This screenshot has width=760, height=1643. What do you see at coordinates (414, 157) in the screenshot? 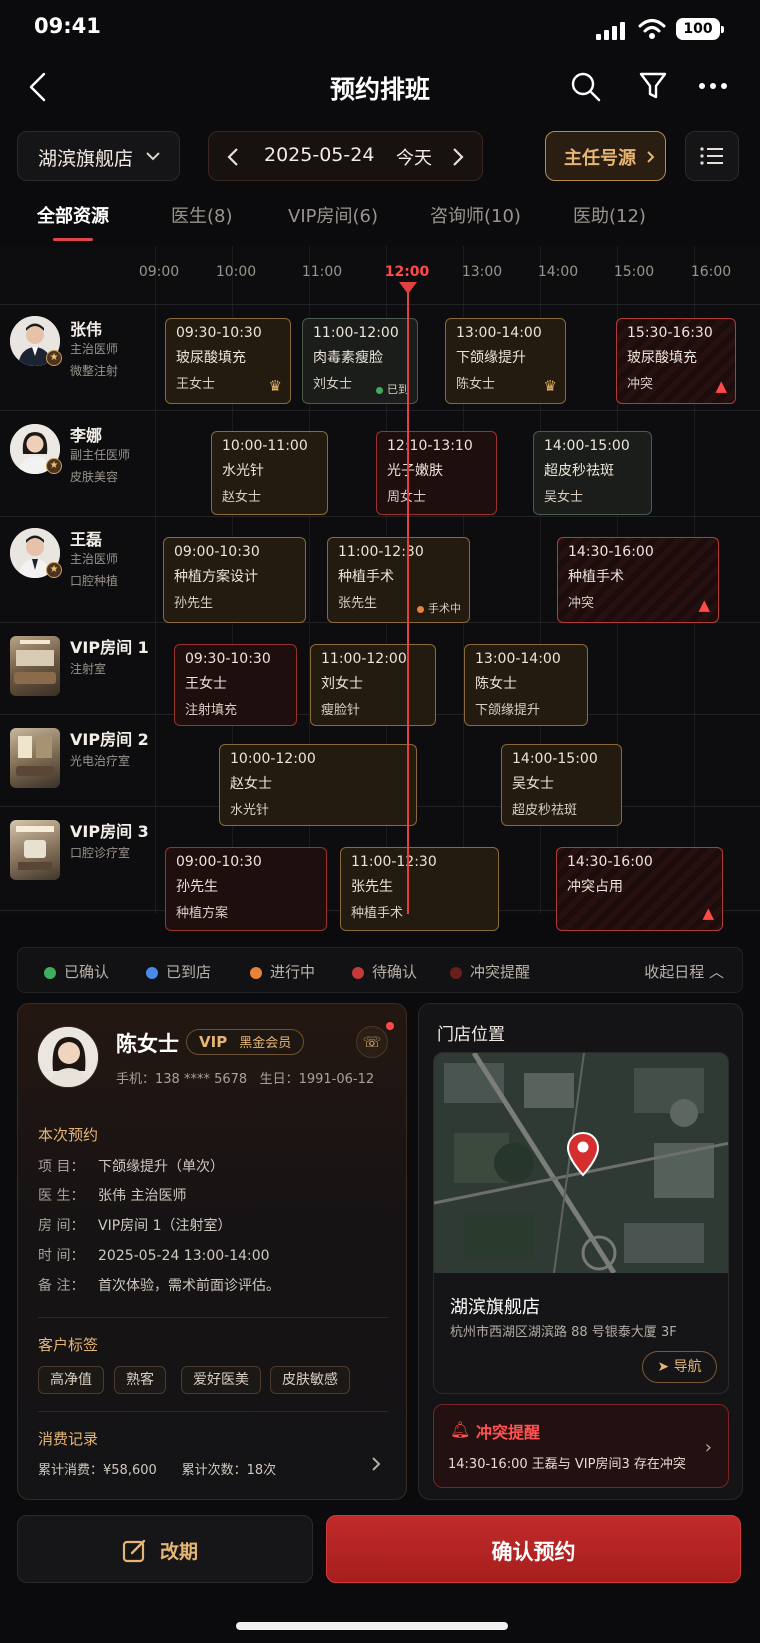
I see `today-button: 今天` at bounding box center [414, 157].